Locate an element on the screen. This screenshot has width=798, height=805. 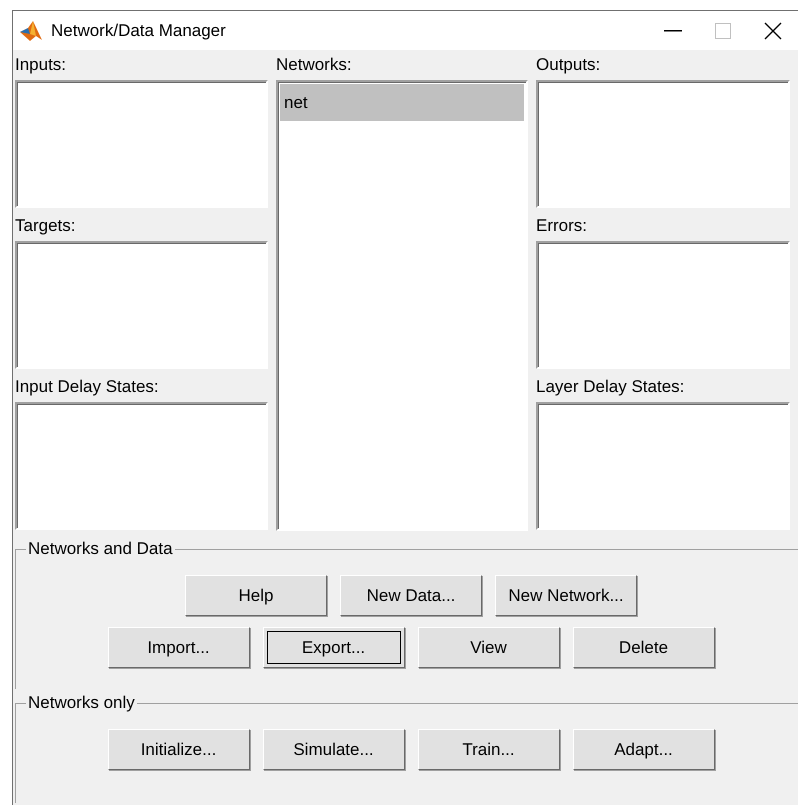
action-button: Help is located at coordinates (256, 595).